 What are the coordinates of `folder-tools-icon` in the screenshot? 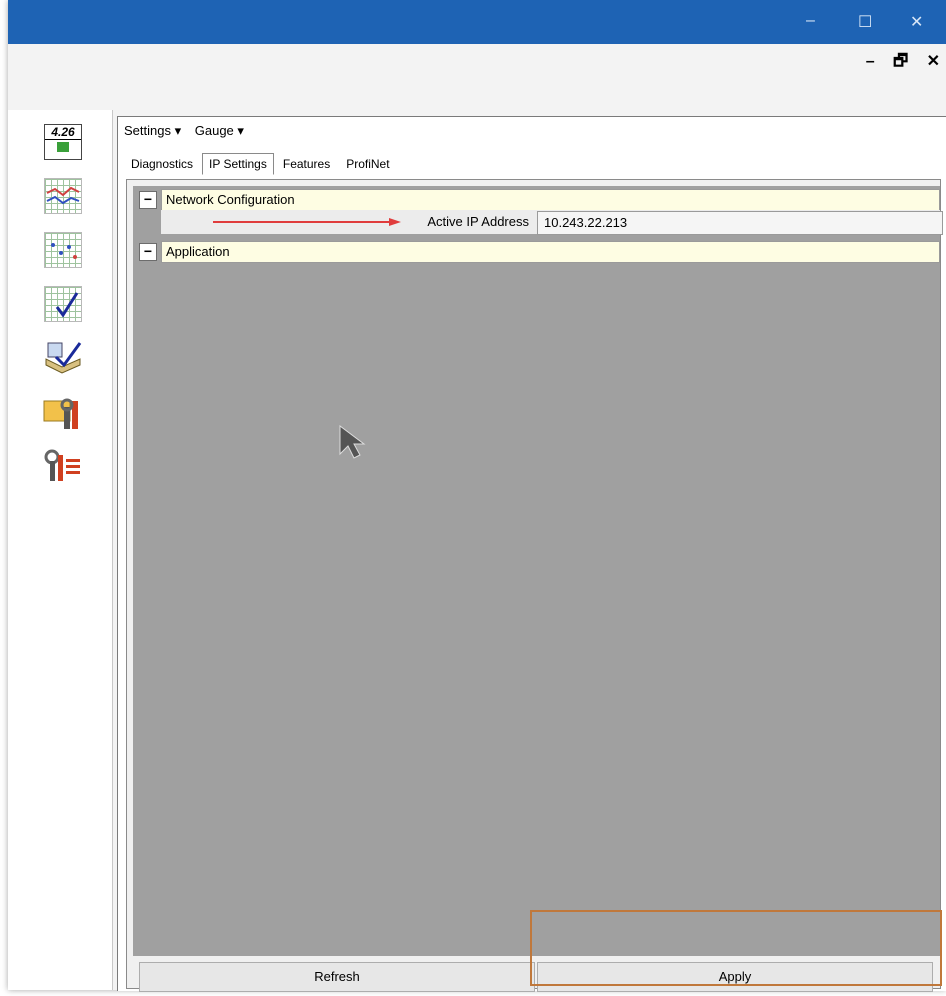 It's located at (60, 413).